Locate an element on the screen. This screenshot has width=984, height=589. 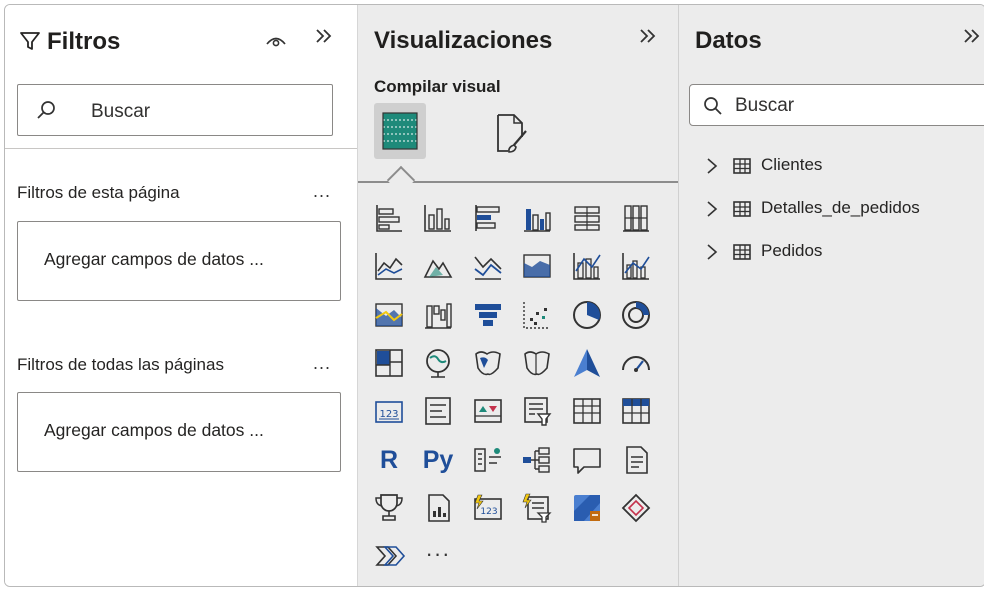
more-visuals-icon: ··· is located at coordinates (438, 556).